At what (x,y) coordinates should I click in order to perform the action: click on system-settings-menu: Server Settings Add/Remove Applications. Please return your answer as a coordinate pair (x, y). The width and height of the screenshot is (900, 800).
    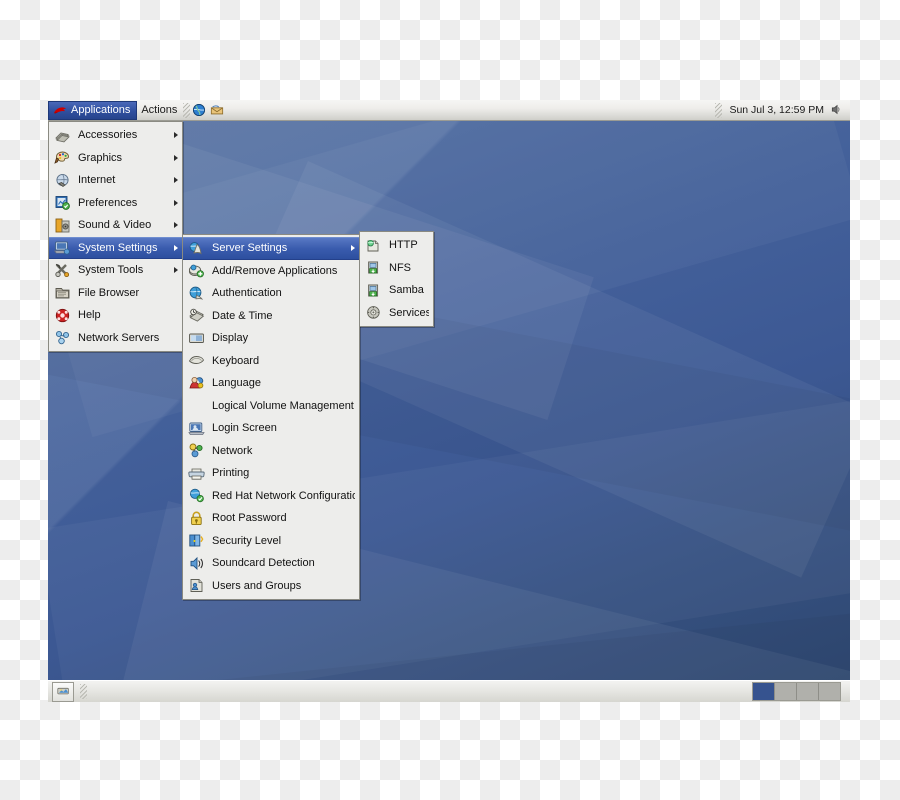
    Looking at the image, I should click on (271, 417).